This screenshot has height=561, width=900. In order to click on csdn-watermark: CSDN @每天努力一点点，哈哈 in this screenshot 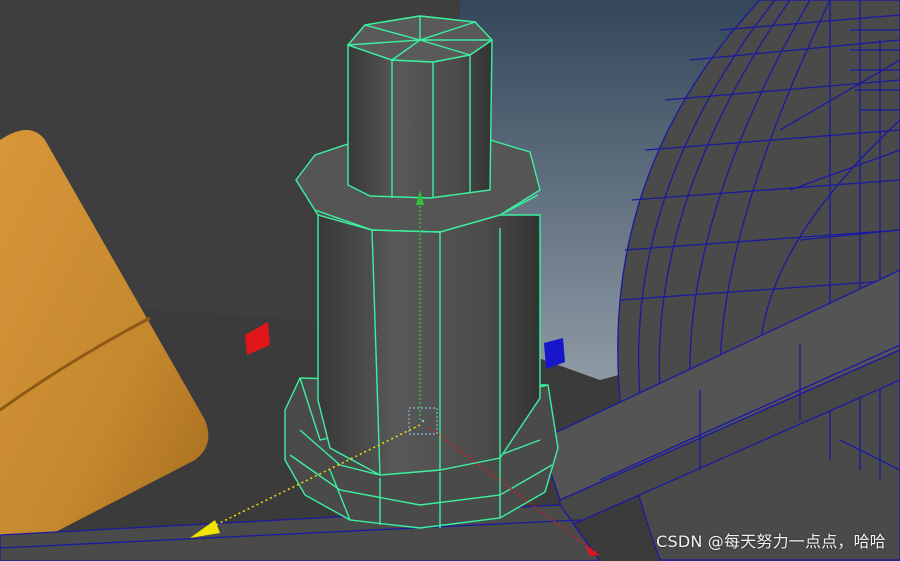, I will do `click(771, 541)`.